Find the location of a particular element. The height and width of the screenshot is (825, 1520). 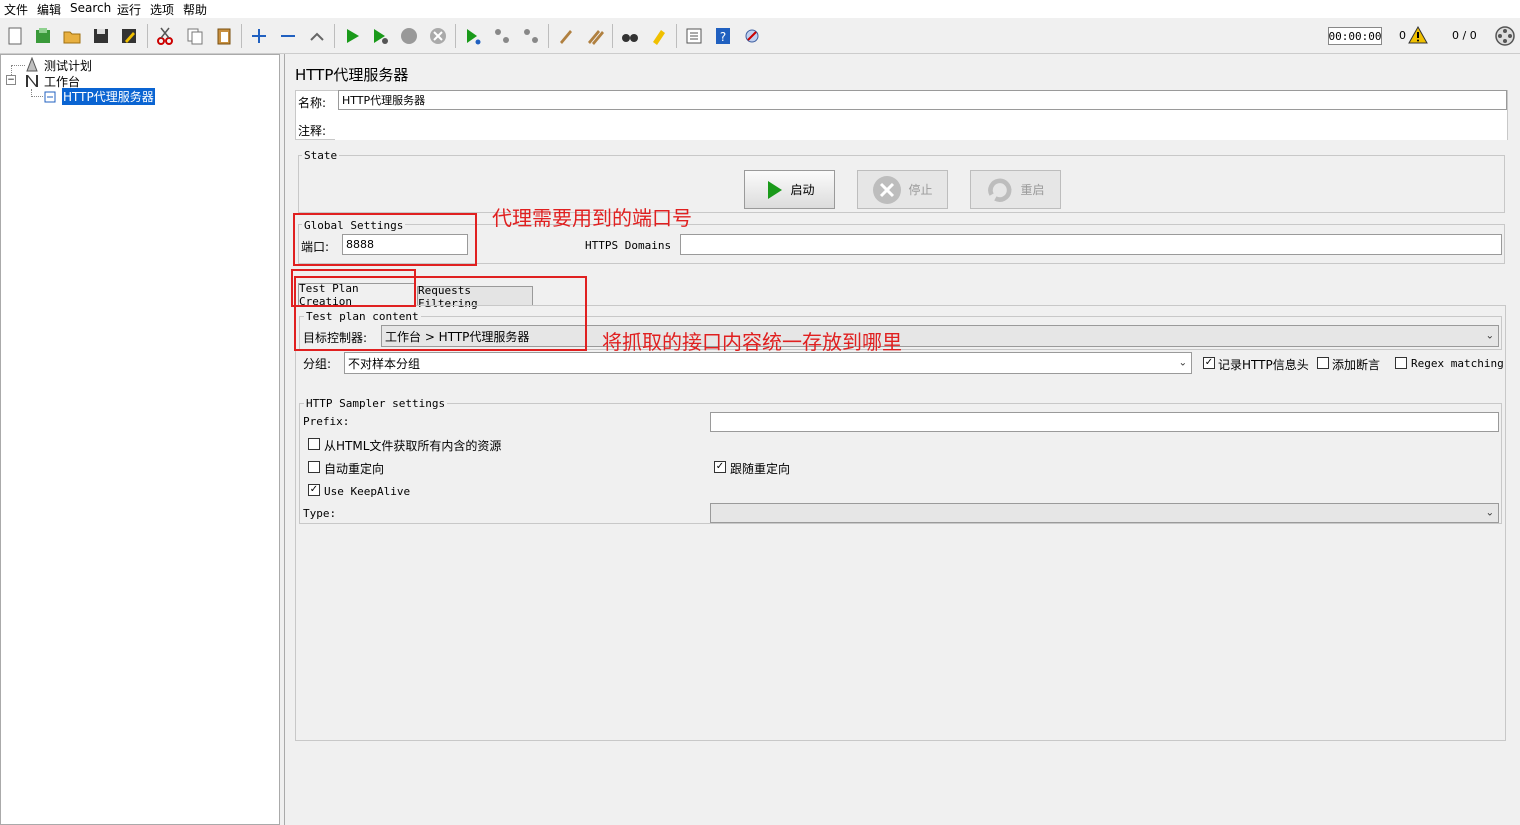

start-button: 启动 is located at coordinates (789, 189).